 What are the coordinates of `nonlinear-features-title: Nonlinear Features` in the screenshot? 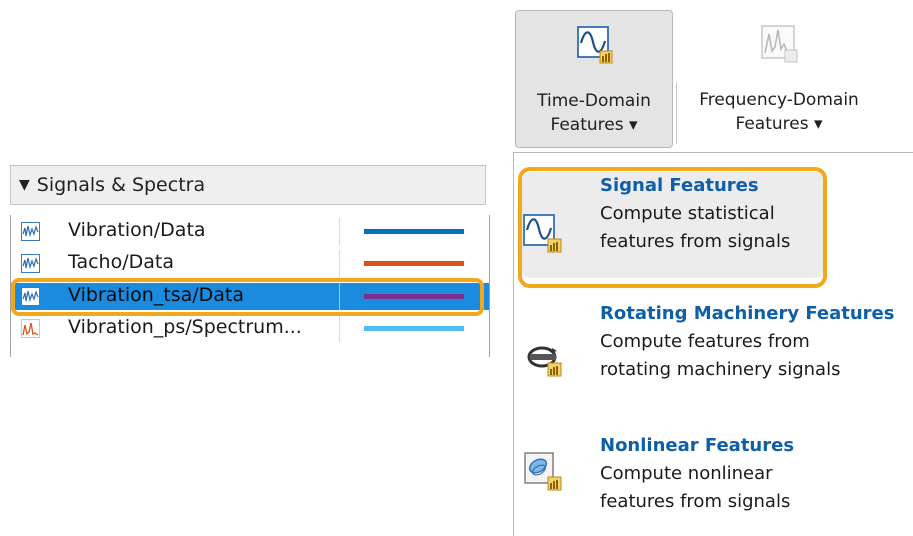 It's located at (697, 445).